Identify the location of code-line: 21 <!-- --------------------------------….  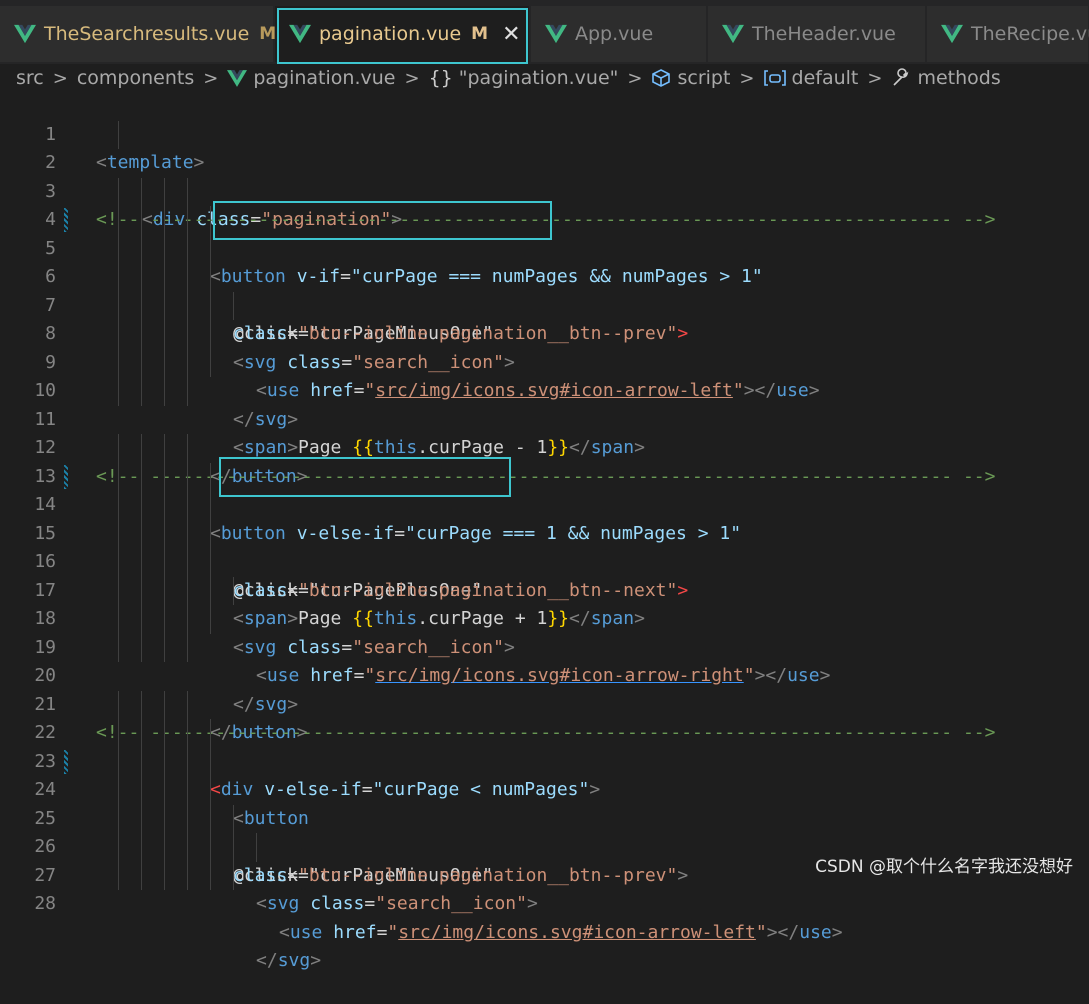
(544, 703).